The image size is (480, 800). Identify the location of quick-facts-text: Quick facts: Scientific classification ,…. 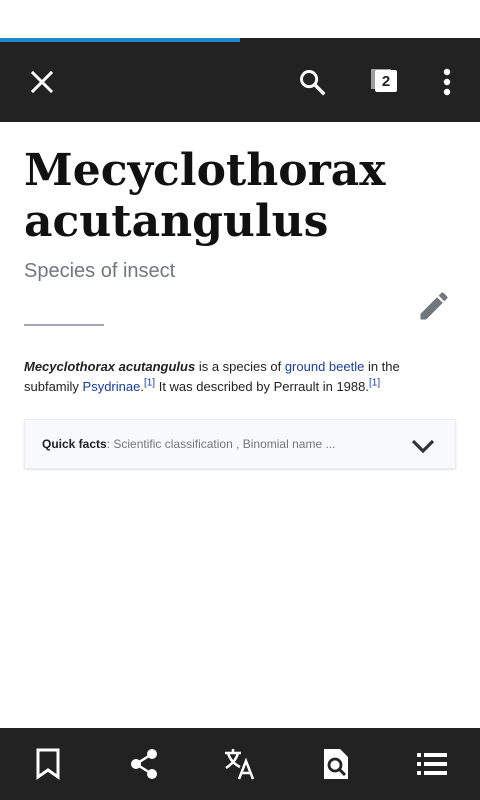
(222, 444).